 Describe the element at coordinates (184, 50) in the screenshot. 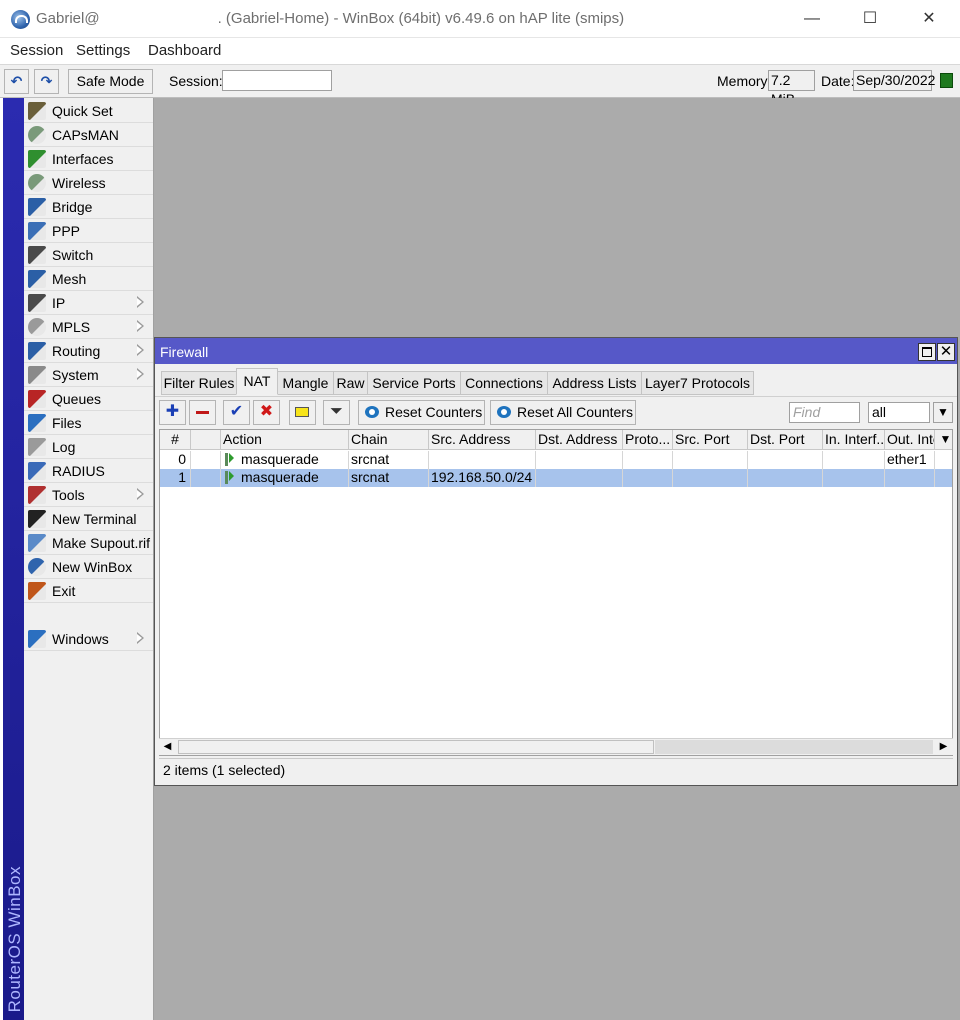

I see `menu-dashboard: Dashboard` at that location.